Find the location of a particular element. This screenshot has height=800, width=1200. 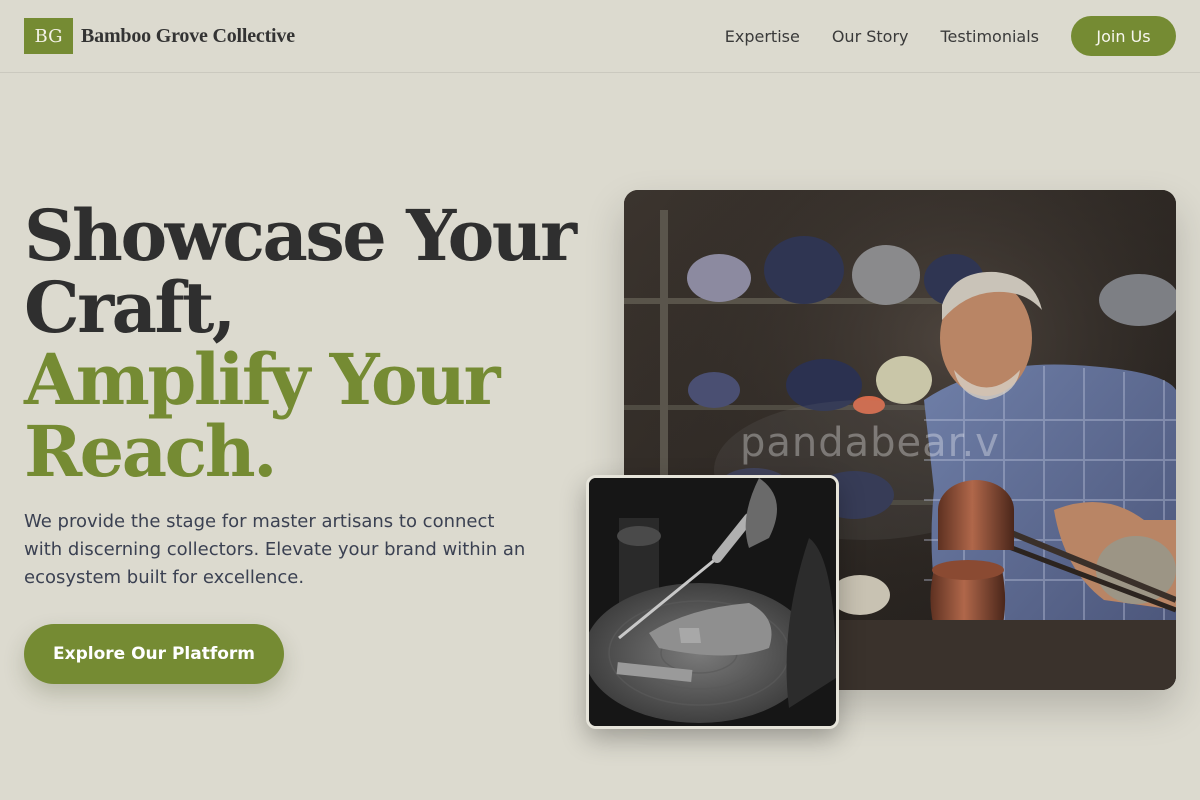

logo-mark: BG is located at coordinates (48, 36).